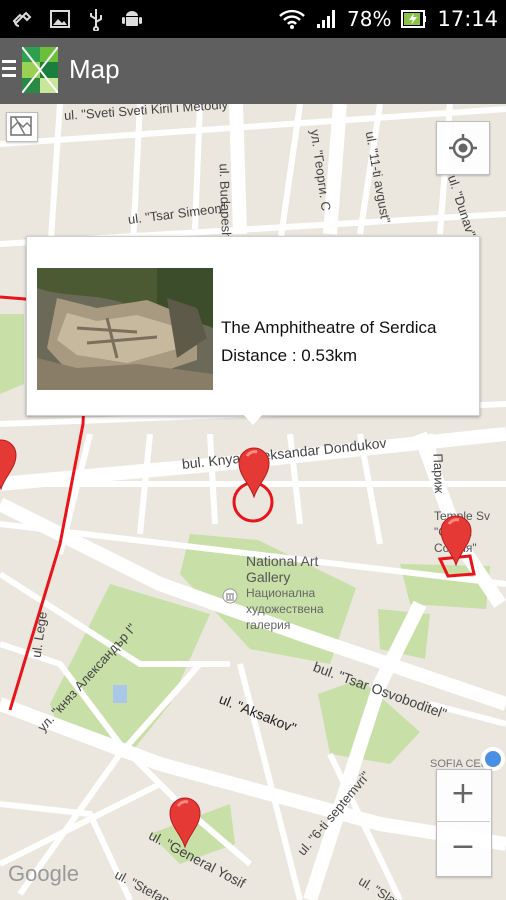 The height and width of the screenshot is (900, 506). I want to click on crosshair-icon, so click(463, 148).